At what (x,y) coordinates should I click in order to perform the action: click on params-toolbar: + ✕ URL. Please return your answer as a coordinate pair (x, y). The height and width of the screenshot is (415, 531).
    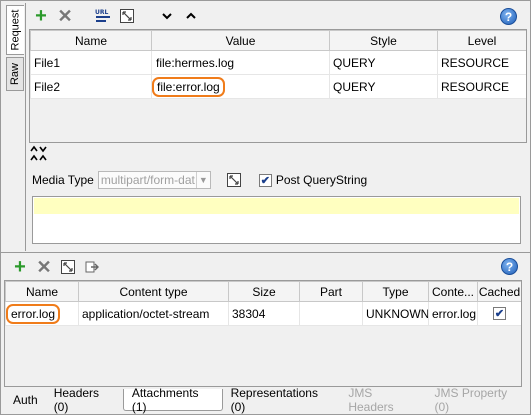
    Looking at the image, I should click on (116, 16).